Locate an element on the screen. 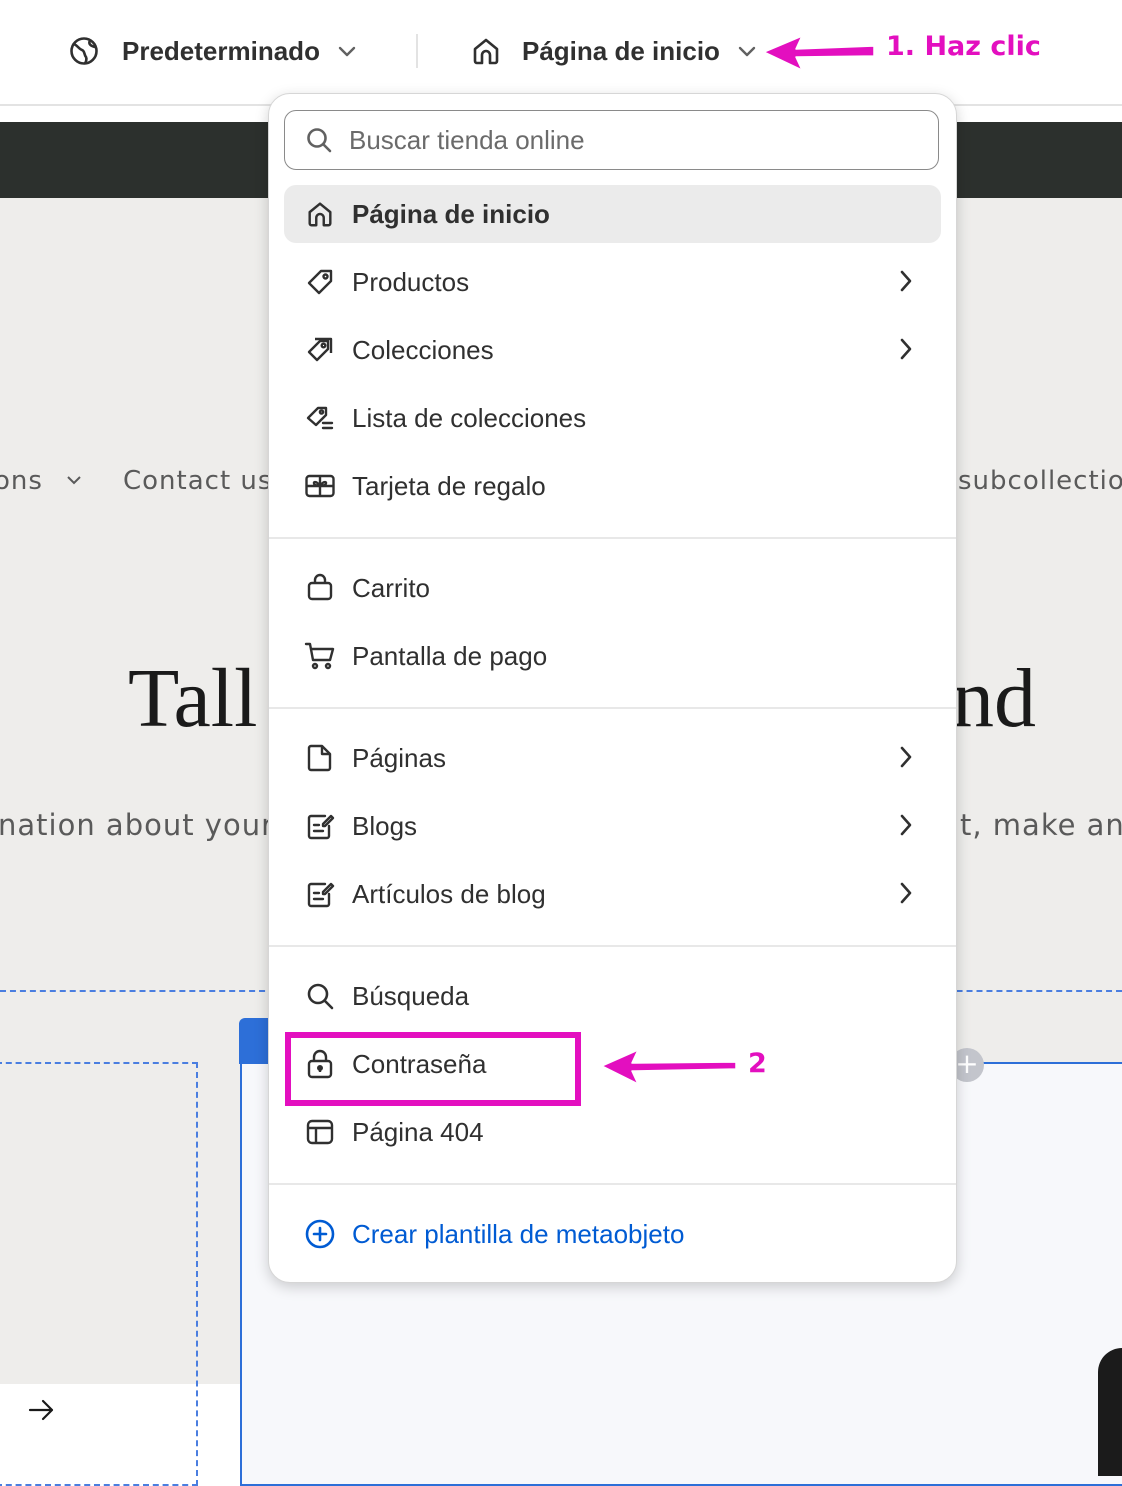 This screenshot has width=1122, height=1486. menu-item-carrito: Carrito is located at coordinates (612, 588).